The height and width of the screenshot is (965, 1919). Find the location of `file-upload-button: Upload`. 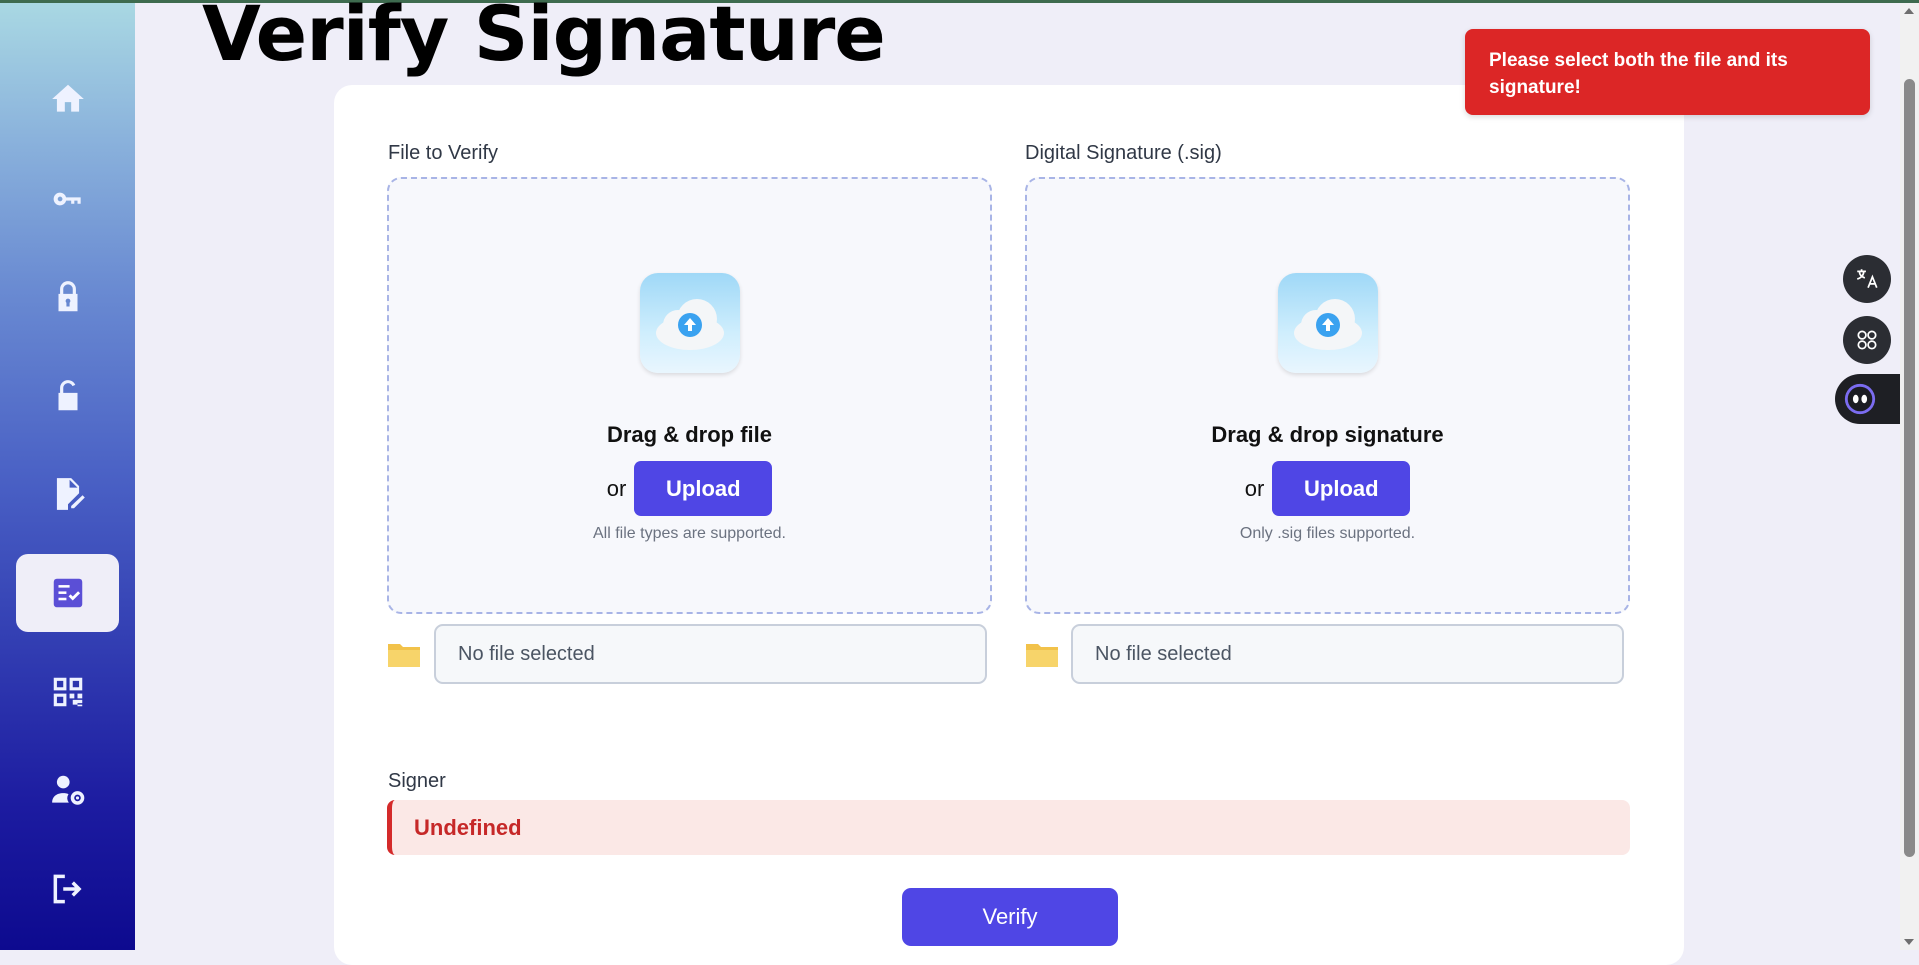

file-upload-button: Upload is located at coordinates (703, 488).